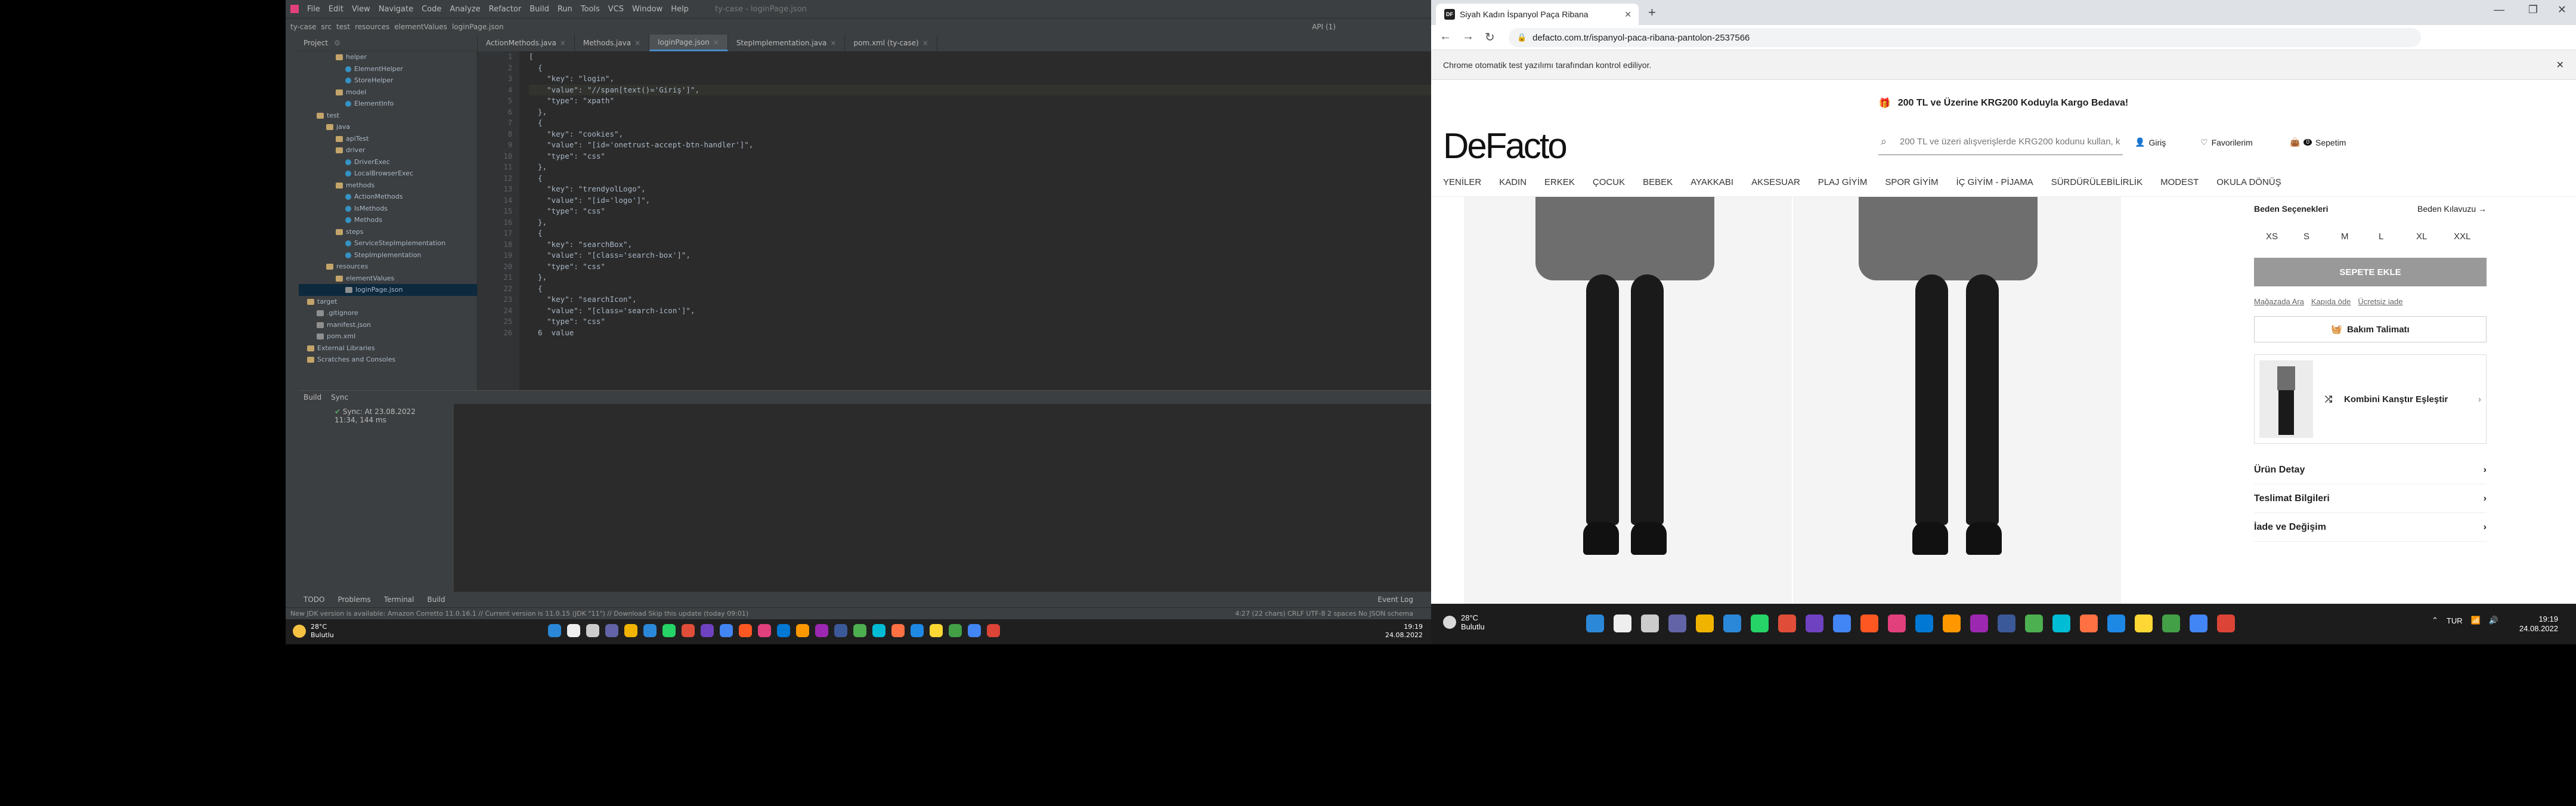  I want to click on wifi-icon: 📶, so click(2476, 620).